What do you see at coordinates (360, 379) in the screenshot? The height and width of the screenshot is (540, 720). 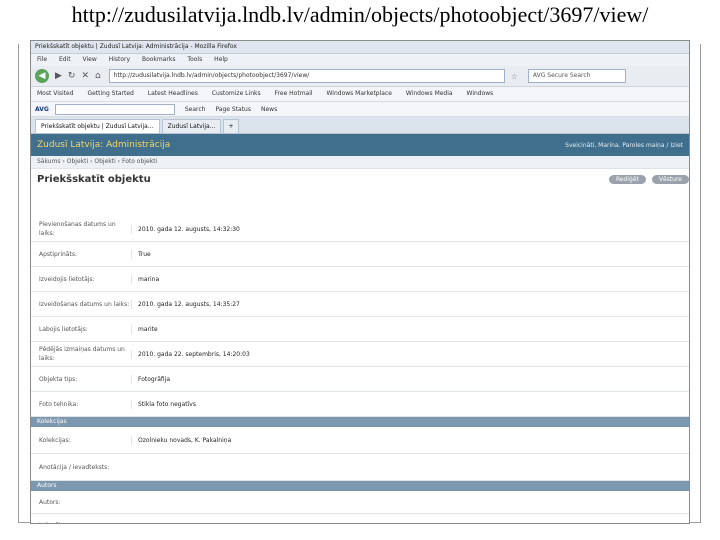 I see `field-row: Objekta tips: Fotogrāfija` at bounding box center [360, 379].